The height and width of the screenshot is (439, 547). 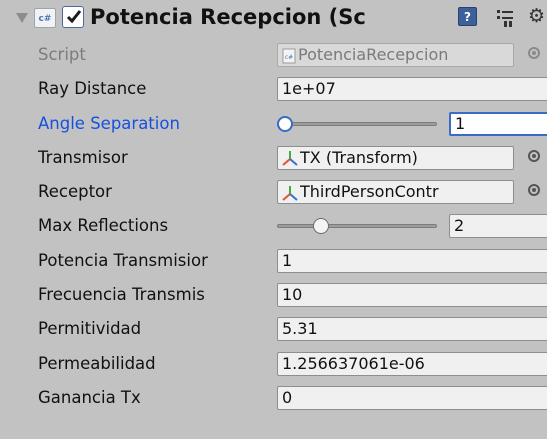 What do you see at coordinates (97, 363) in the screenshot?
I see `permeabilidad-label: Permeabilidad` at bounding box center [97, 363].